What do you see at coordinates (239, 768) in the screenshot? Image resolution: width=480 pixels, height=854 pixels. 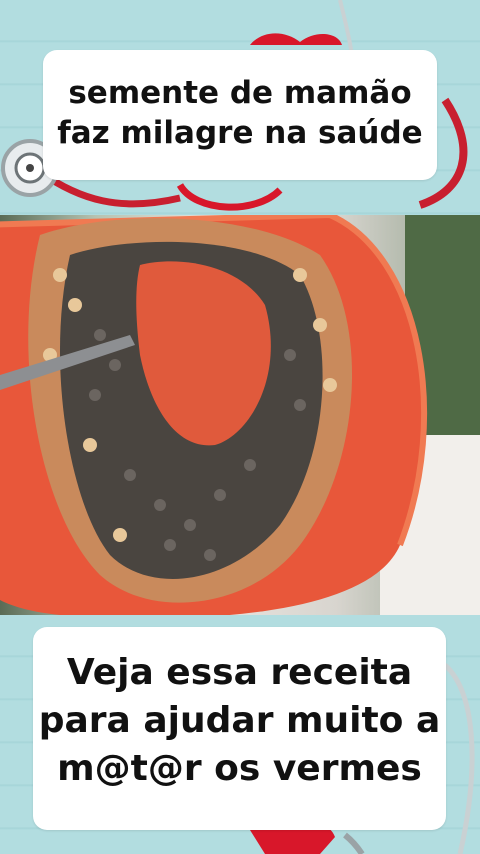 I see `bottom-caption-line-3: m@t@r os vermes` at bounding box center [239, 768].